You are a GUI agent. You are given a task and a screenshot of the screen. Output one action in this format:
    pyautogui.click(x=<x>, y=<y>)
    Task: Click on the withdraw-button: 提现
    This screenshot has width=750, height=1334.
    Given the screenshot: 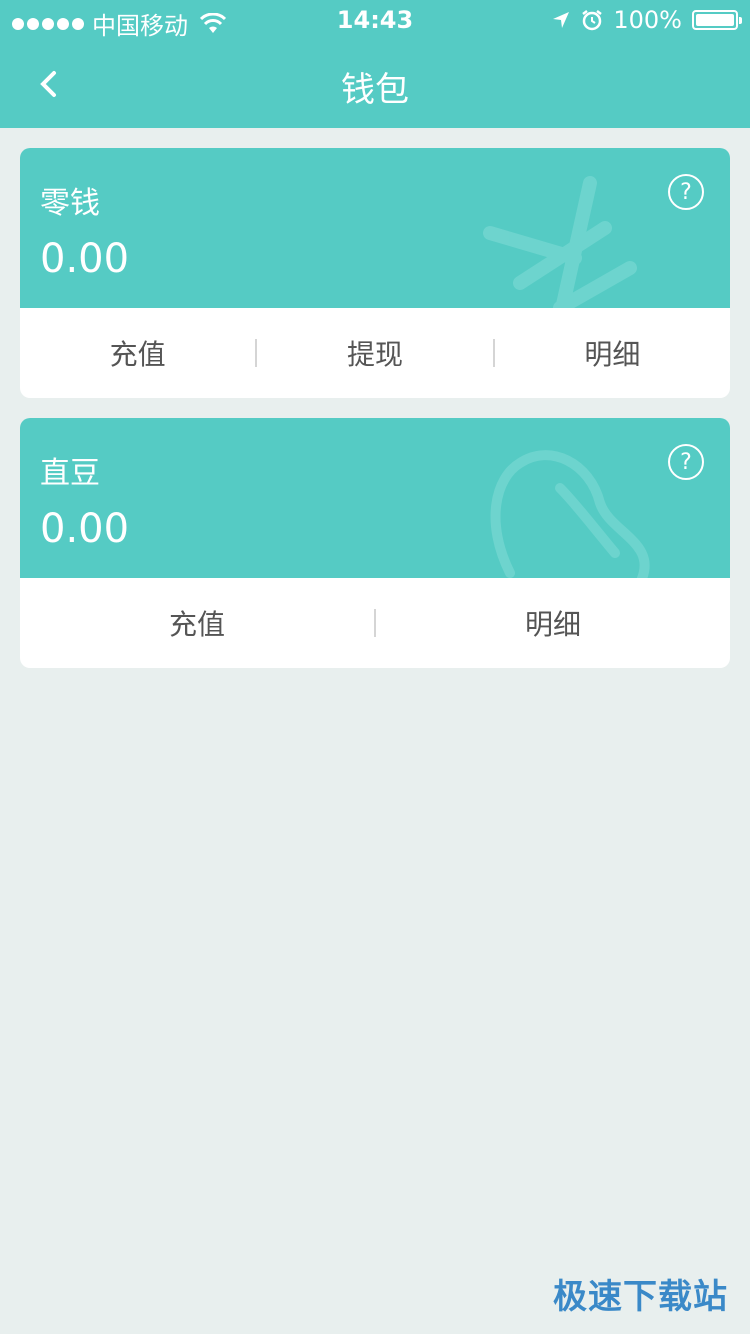 What is the action you would take?
    pyautogui.click(x=374, y=353)
    